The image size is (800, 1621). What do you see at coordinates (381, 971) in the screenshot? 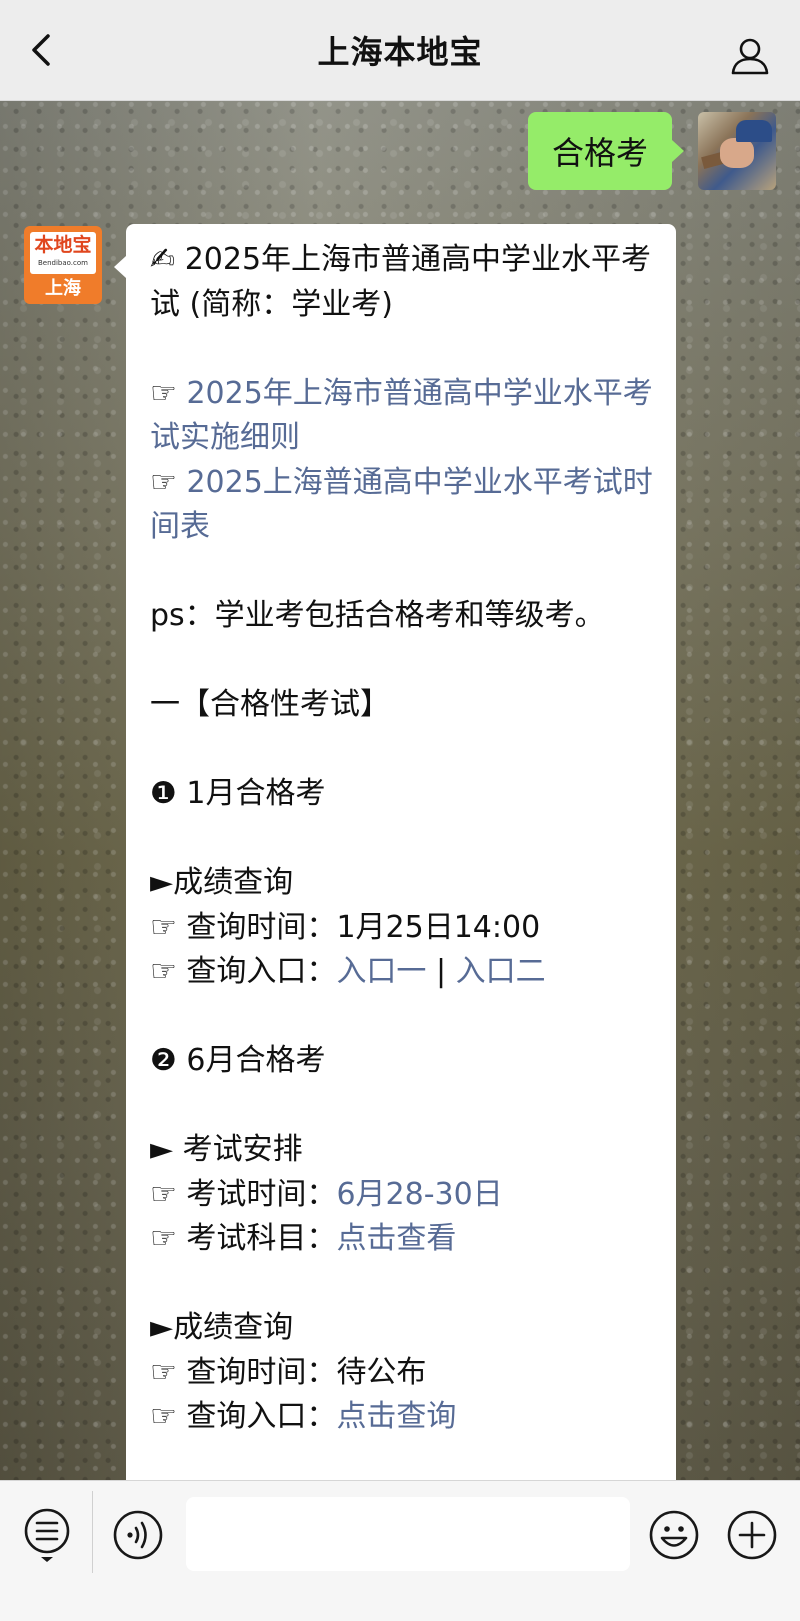
I see `entry-link-1: 入口一` at bounding box center [381, 971].